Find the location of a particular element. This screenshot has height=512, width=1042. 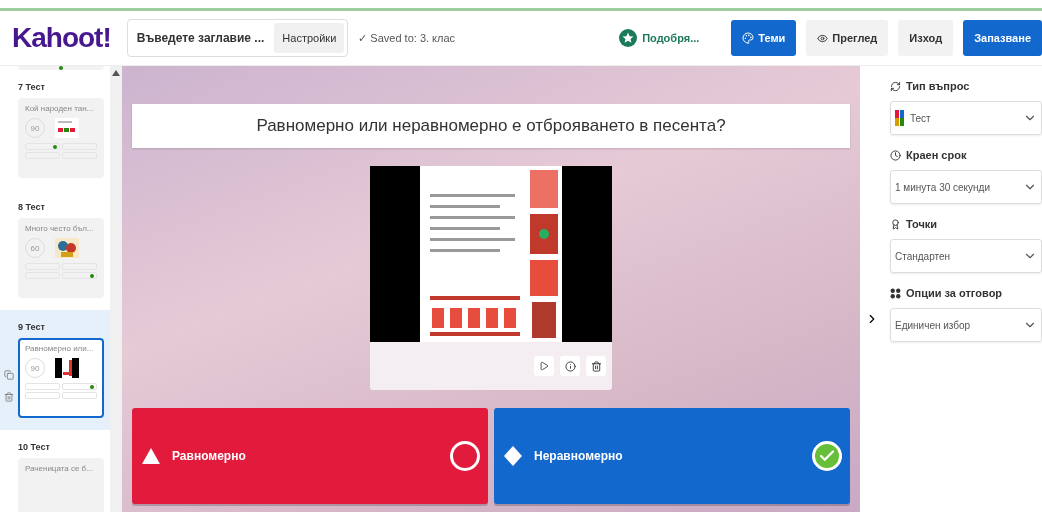

dots-icon is located at coordinates (895, 293).